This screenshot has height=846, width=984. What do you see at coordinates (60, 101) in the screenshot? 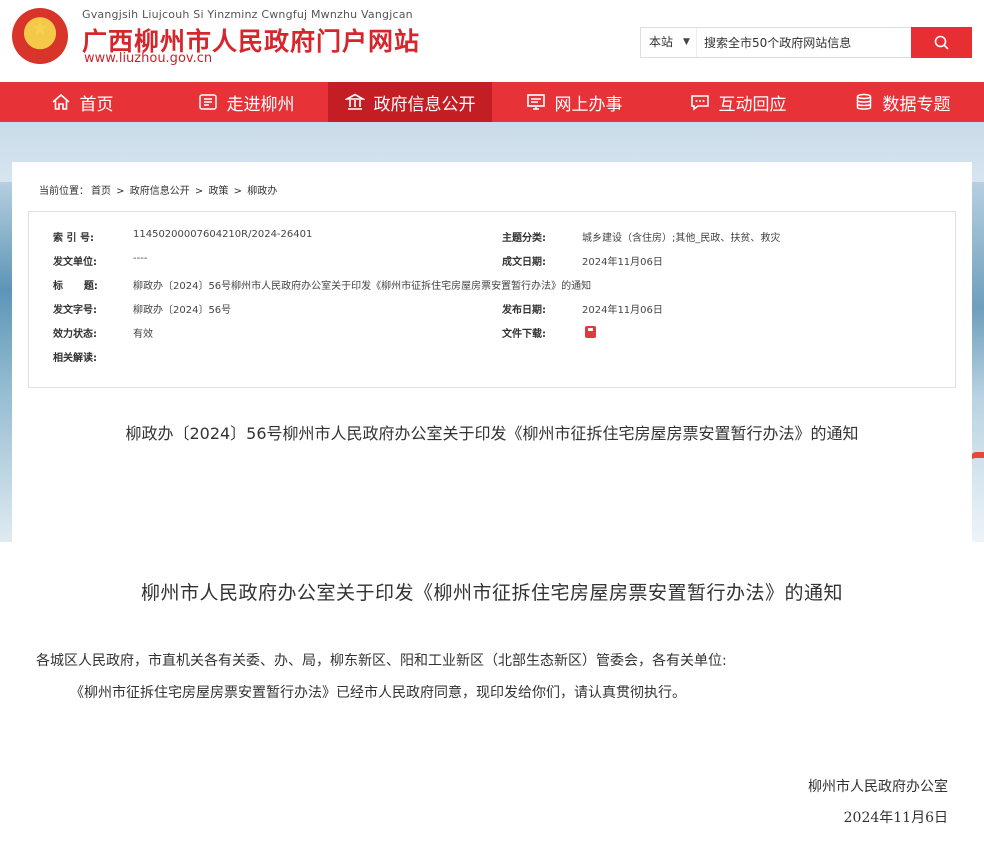
I see `home-icon` at bounding box center [60, 101].